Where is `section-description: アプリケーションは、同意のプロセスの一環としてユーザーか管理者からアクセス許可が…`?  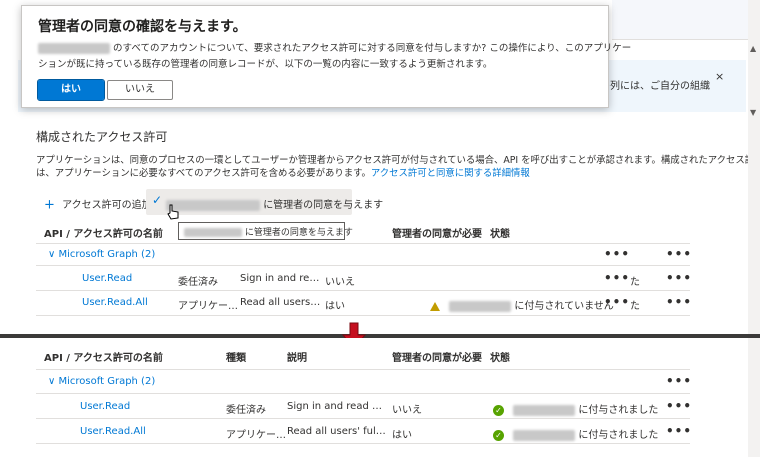 section-description: アプリケーションは、同意のプロセスの一環としてユーザーか管理者からアクセス許可が… is located at coordinates (398, 160).